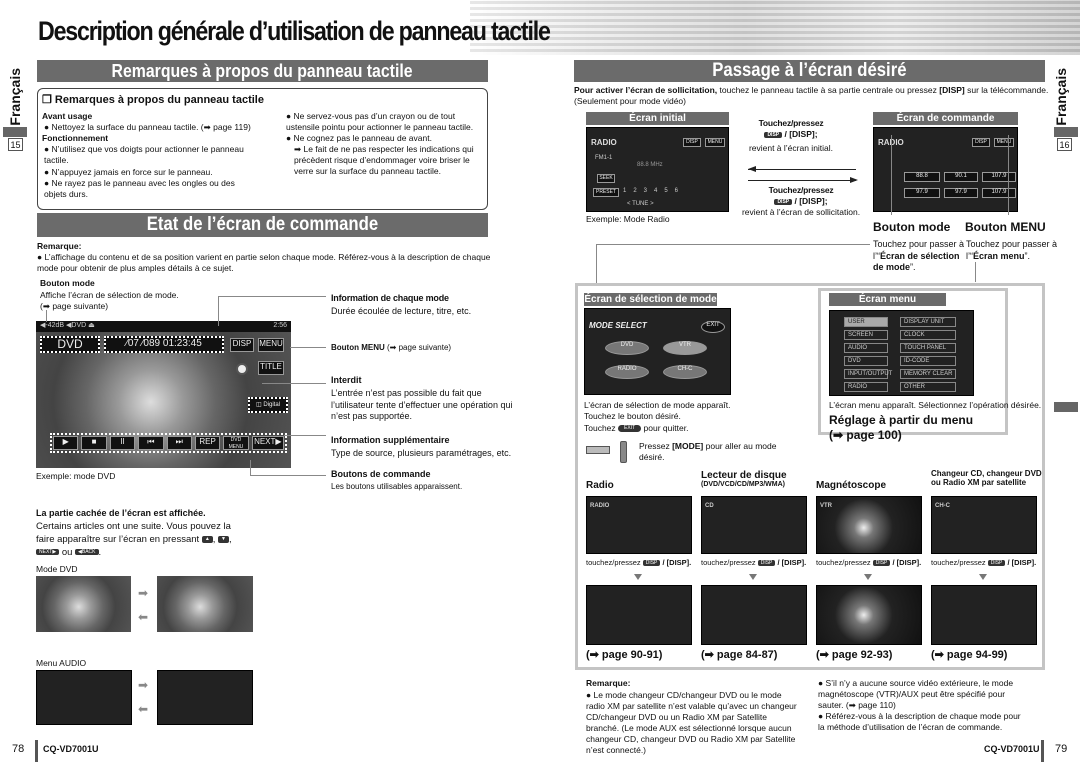 This screenshot has height=763, width=1080. I want to click on preset-numbers: 123456, so click(654, 191).